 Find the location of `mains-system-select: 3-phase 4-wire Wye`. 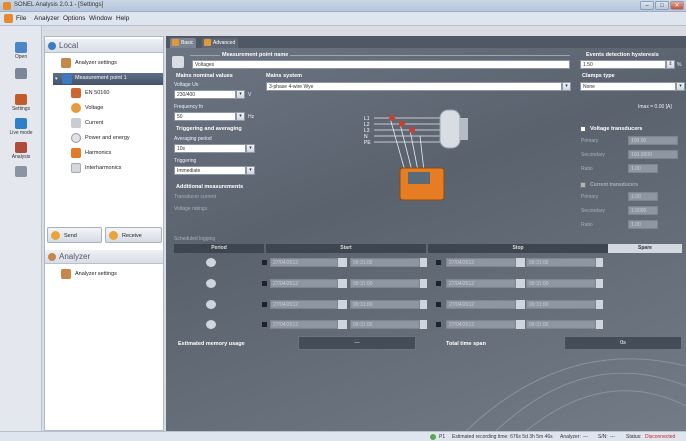

mains-system-select: 3-phase 4-wire Wye is located at coordinates (414, 86).